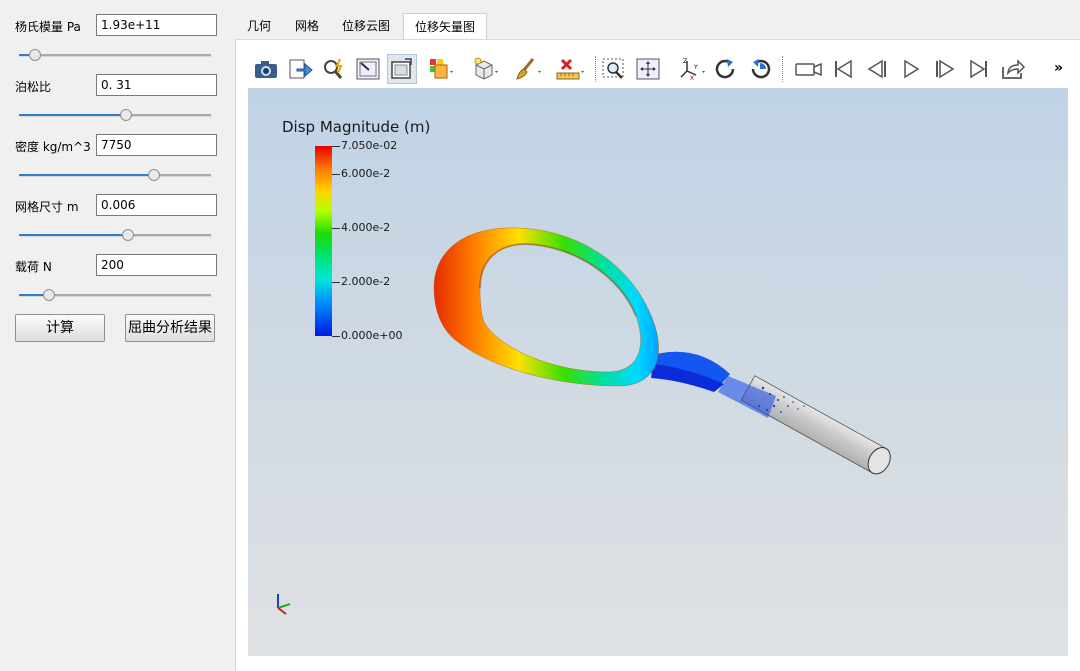 The height and width of the screenshot is (671, 1080). What do you see at coordinates (809, 69) in the screenshot?
I see `video-camera-icon` at bounding box center [809, 69].